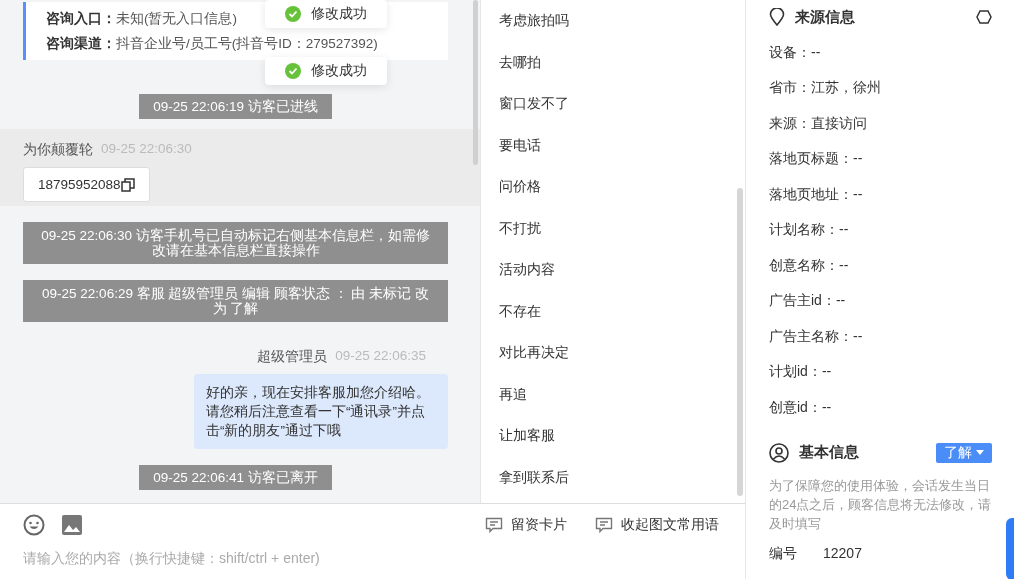 This screenshot has width=1014, height=579. What do you see at coordinates (613, 145) in the screenshot?
I see `quick-reply-item: 要电话` at bounding box center [613, 145].